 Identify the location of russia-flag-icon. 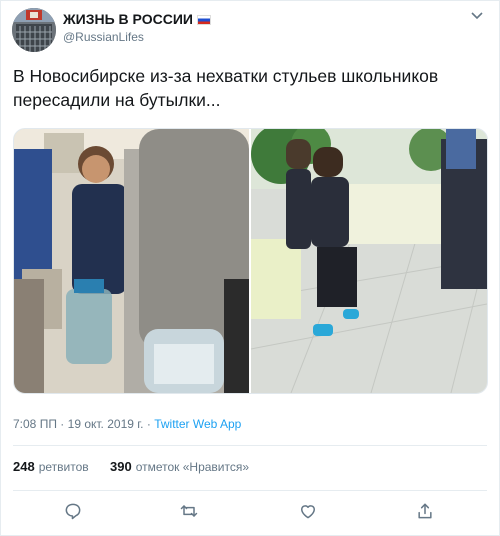
(203, 20).